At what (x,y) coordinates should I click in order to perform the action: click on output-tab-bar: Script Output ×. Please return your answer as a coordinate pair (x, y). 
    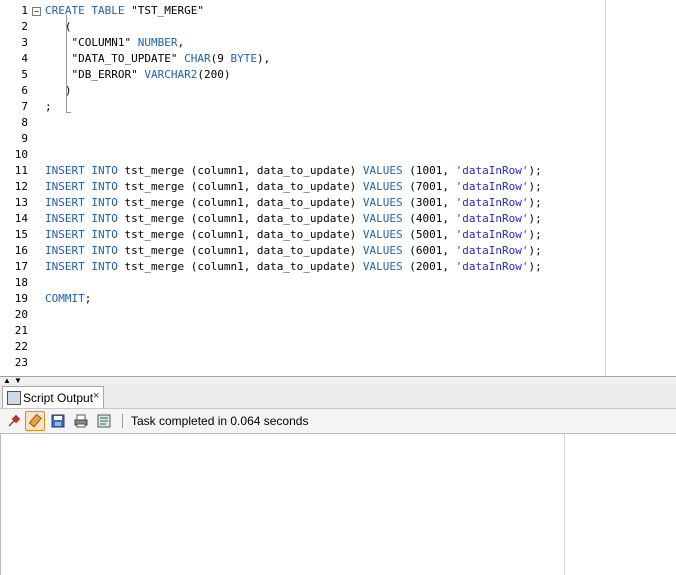
    Looking at the image, I should click on (338, 396).